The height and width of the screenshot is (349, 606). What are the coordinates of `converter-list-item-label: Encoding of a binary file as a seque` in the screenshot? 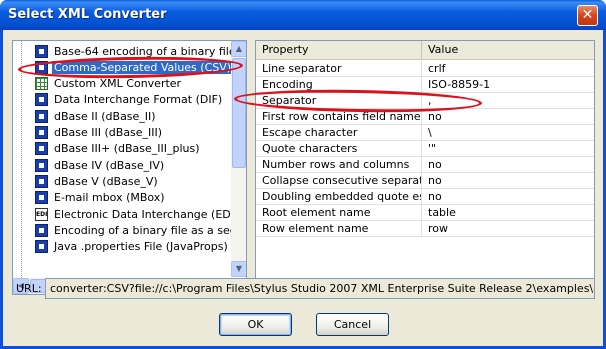 It's located at (150, 230).